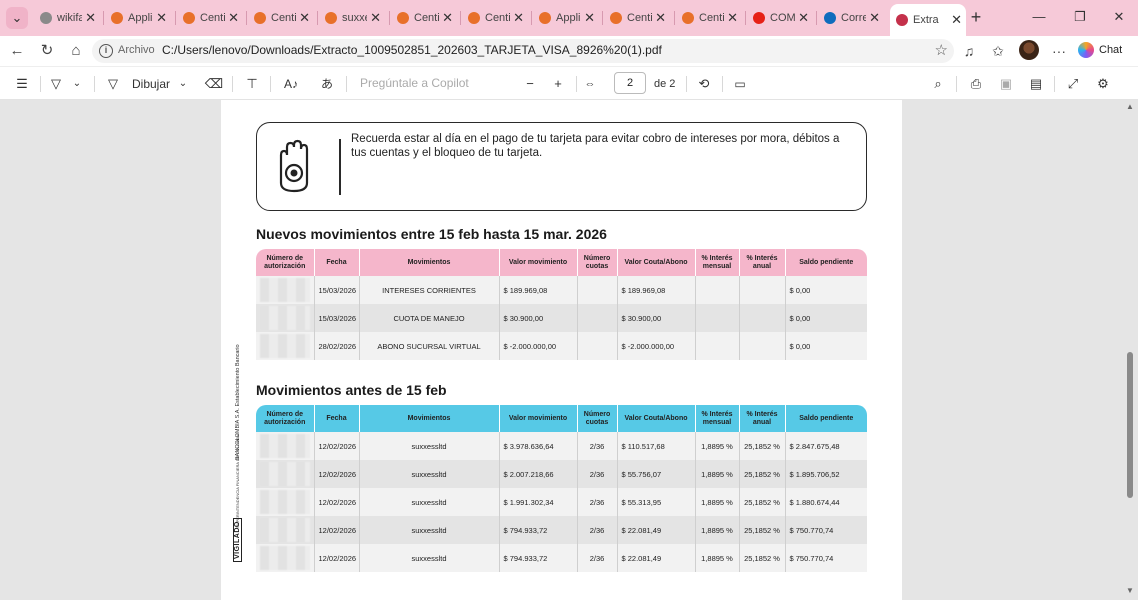 The height and width of the screenshot is (600, 1138). I want to click on cell-fecha: 12/02/2026, so click(336, 446).